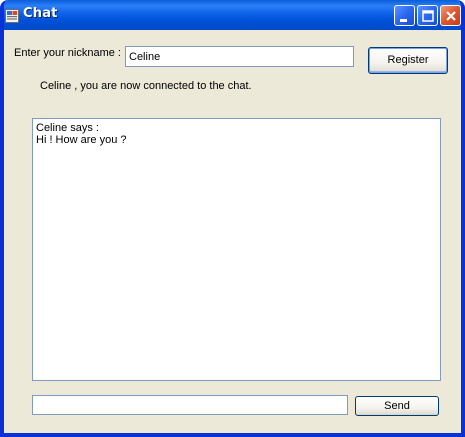  Describe the element at coordinates (67, 53) in the screenshot. I see `nickname-label: Enter your nickname :` at that location.